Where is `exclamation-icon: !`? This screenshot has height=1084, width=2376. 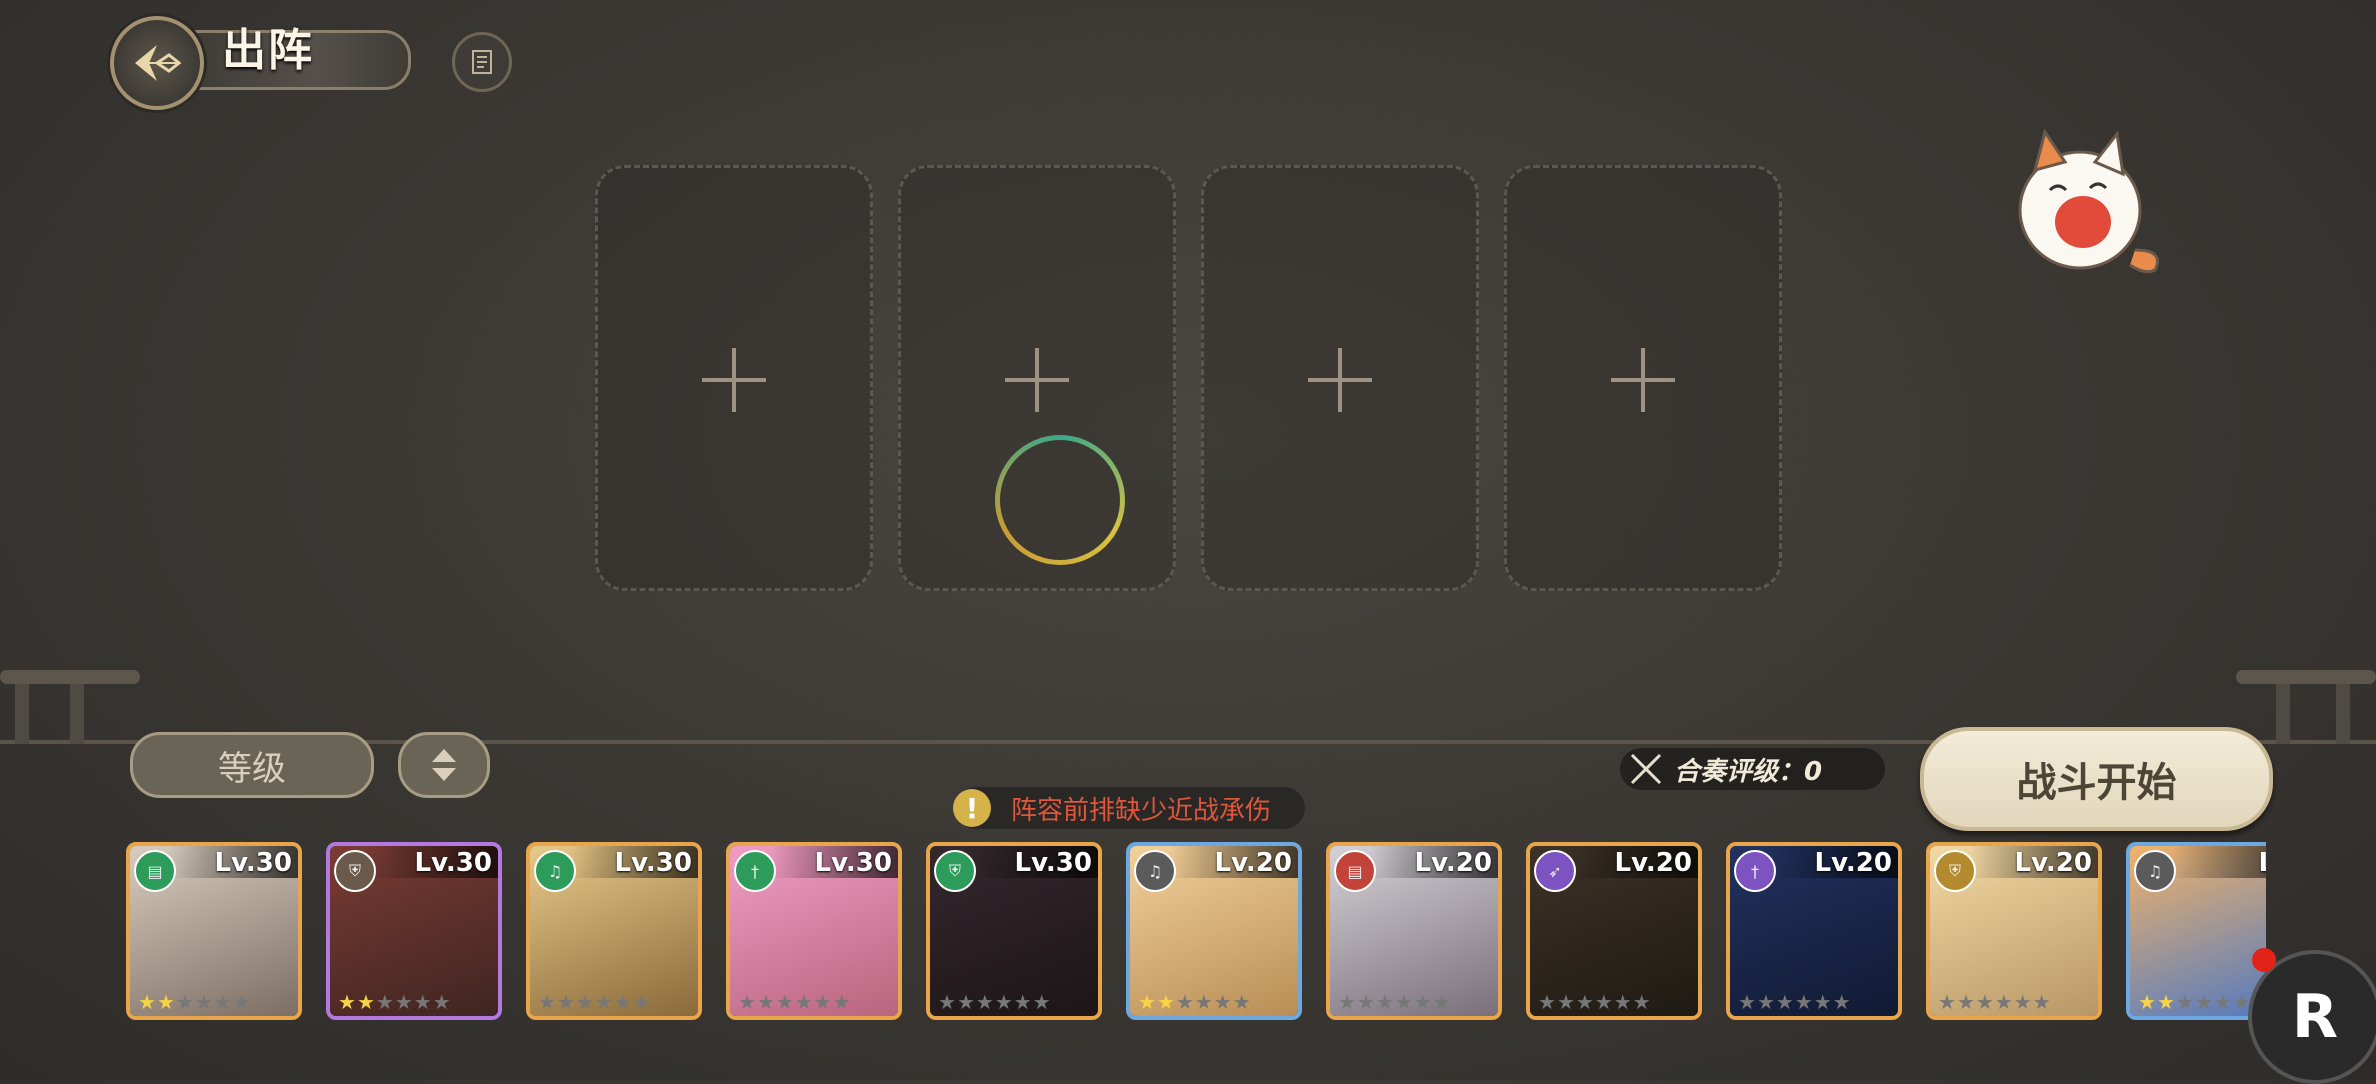 exclamation-icon: ! is located at coordinates (972, 808).